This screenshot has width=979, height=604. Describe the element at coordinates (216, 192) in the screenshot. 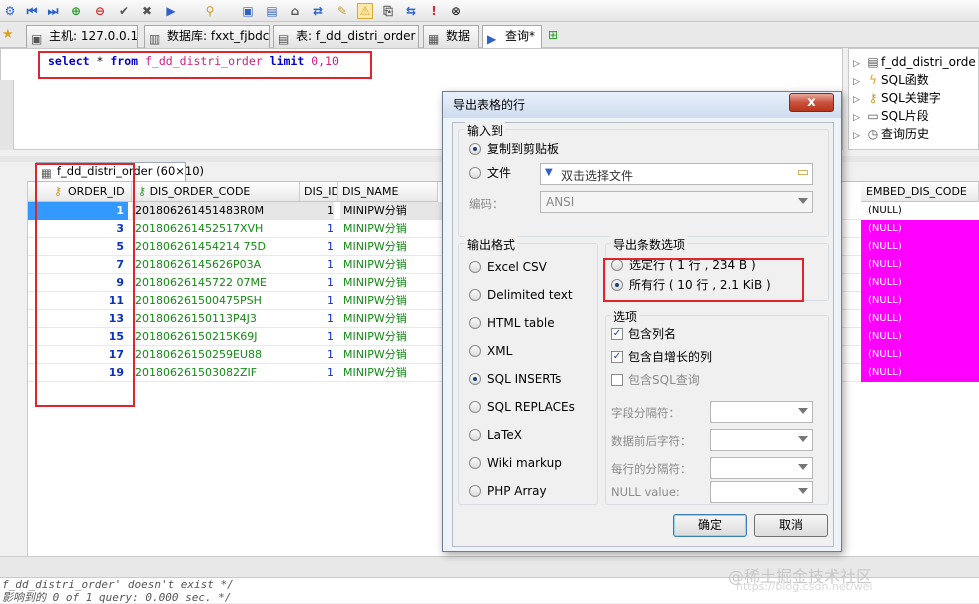

I see `column-header-order-code: ⚷ DIS_ORDER_CODE` at that location.